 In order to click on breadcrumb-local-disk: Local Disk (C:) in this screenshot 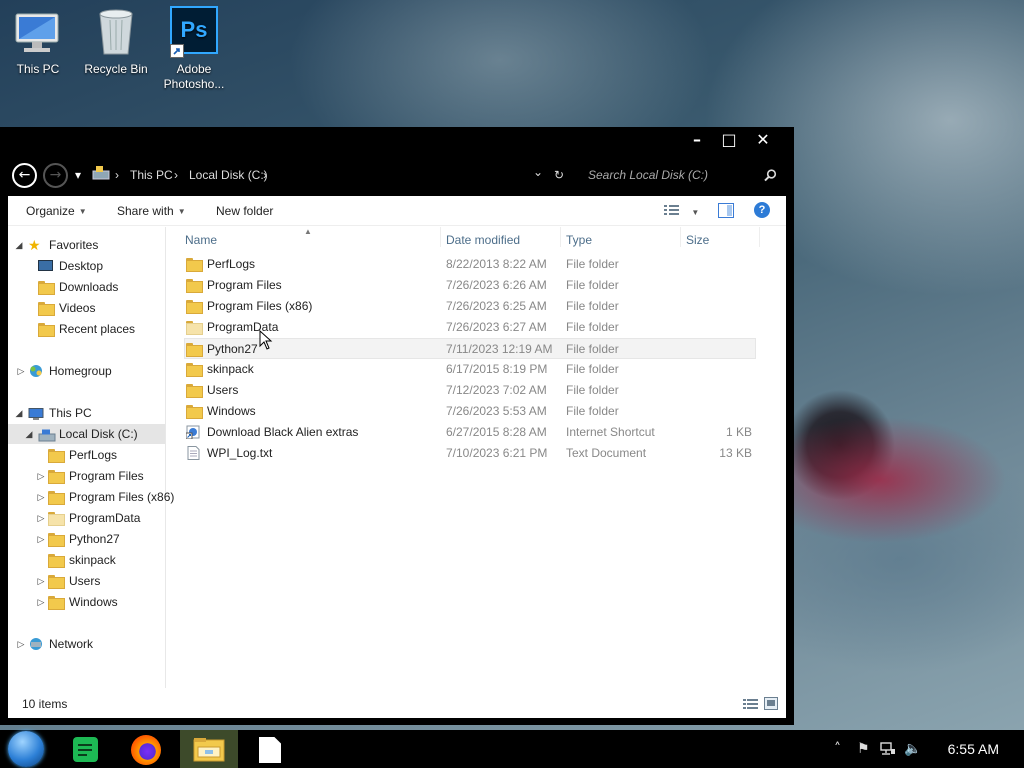, I will do `click(228, 175)`.